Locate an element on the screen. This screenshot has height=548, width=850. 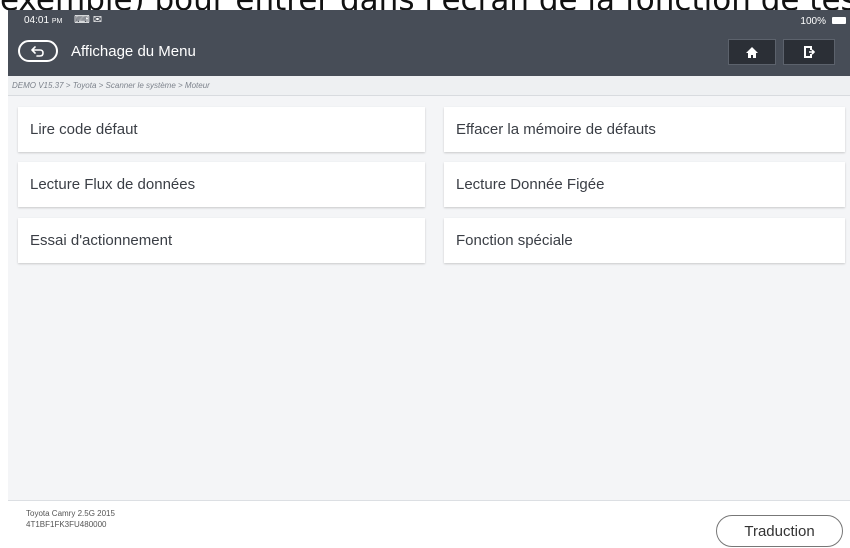
translate-button: Traduction is located at coordinates (779, 531).